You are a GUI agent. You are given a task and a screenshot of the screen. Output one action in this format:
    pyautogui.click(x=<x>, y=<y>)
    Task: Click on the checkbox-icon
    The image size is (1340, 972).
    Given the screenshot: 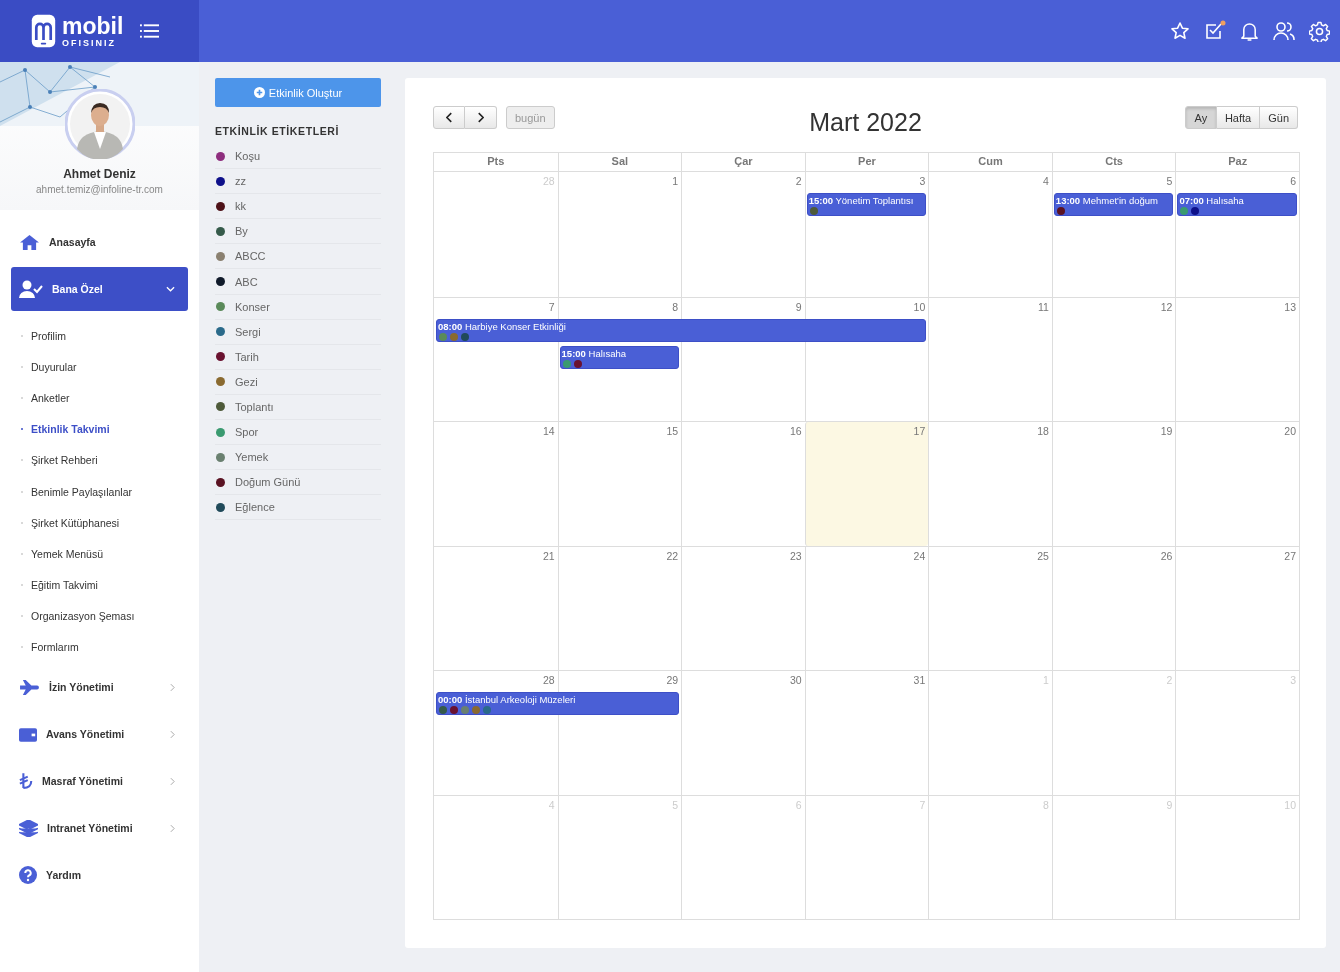 What is the action you would take?
    pyautogui.click(x=1215, y=31)
    